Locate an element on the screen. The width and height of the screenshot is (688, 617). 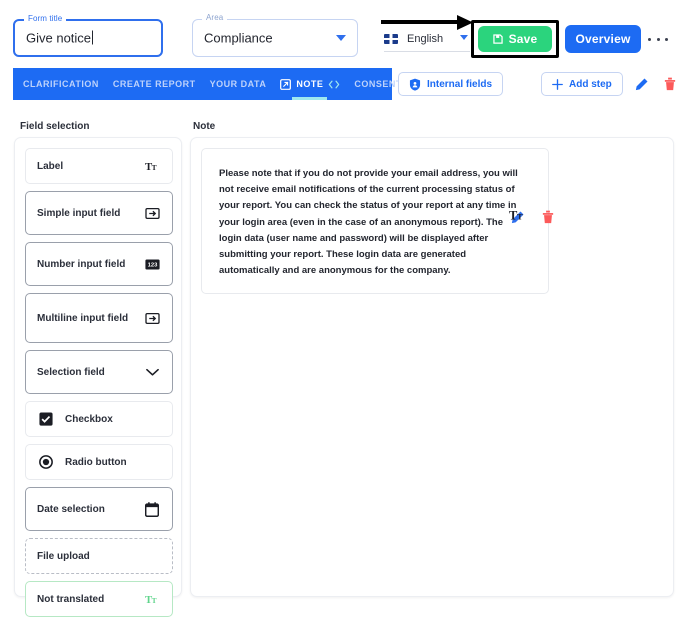
number-123-icon: 123 is located at coordinates (152, 264).